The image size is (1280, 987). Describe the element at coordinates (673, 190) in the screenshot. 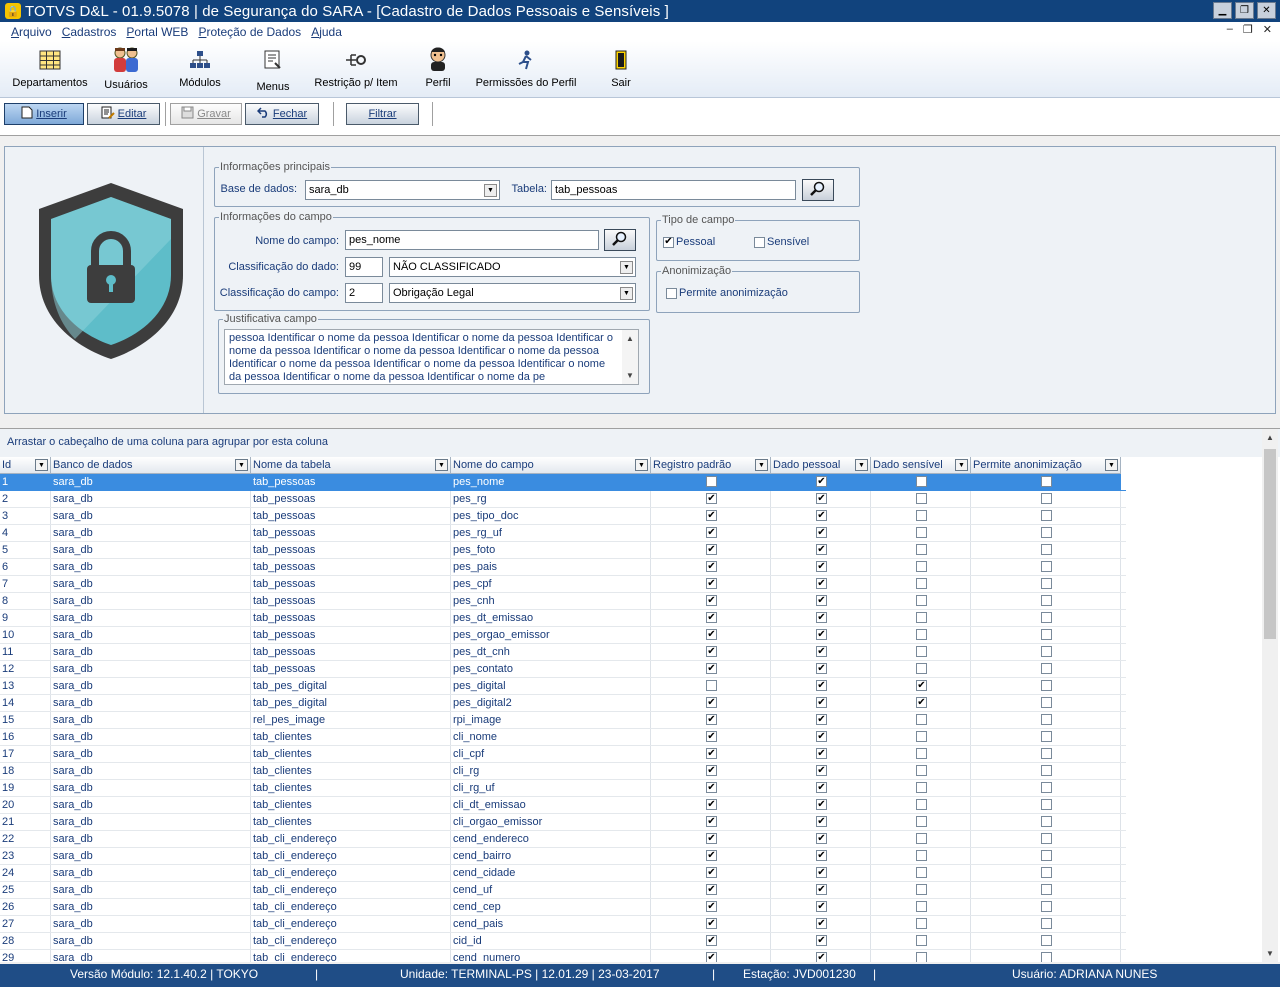

I see `tabela-field: tab_pessoas` at that location.